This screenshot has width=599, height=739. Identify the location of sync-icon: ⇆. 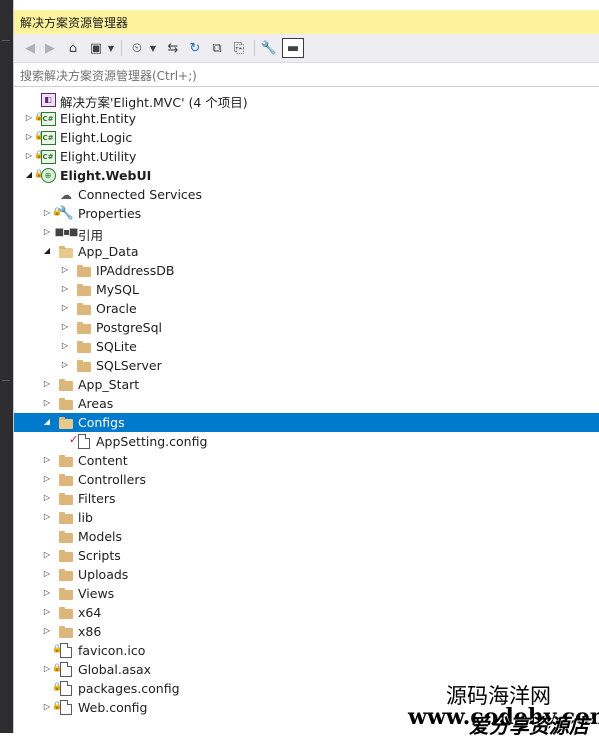
(173, 48).